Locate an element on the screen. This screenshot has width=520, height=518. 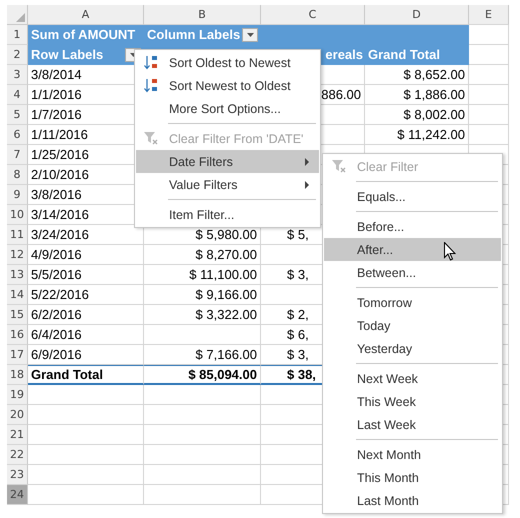
row-header: 23 is located at coordinates (17, 475).